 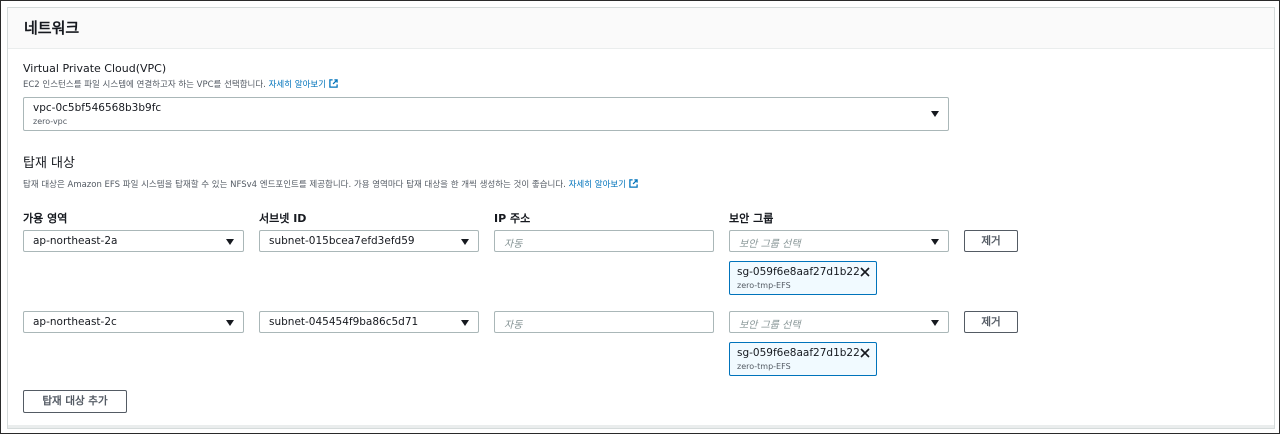 What do you see at coordinates (133, 322) in the screenshot?
I see `az-select: ap-northeast-2c` at bounding box center [133, 322].